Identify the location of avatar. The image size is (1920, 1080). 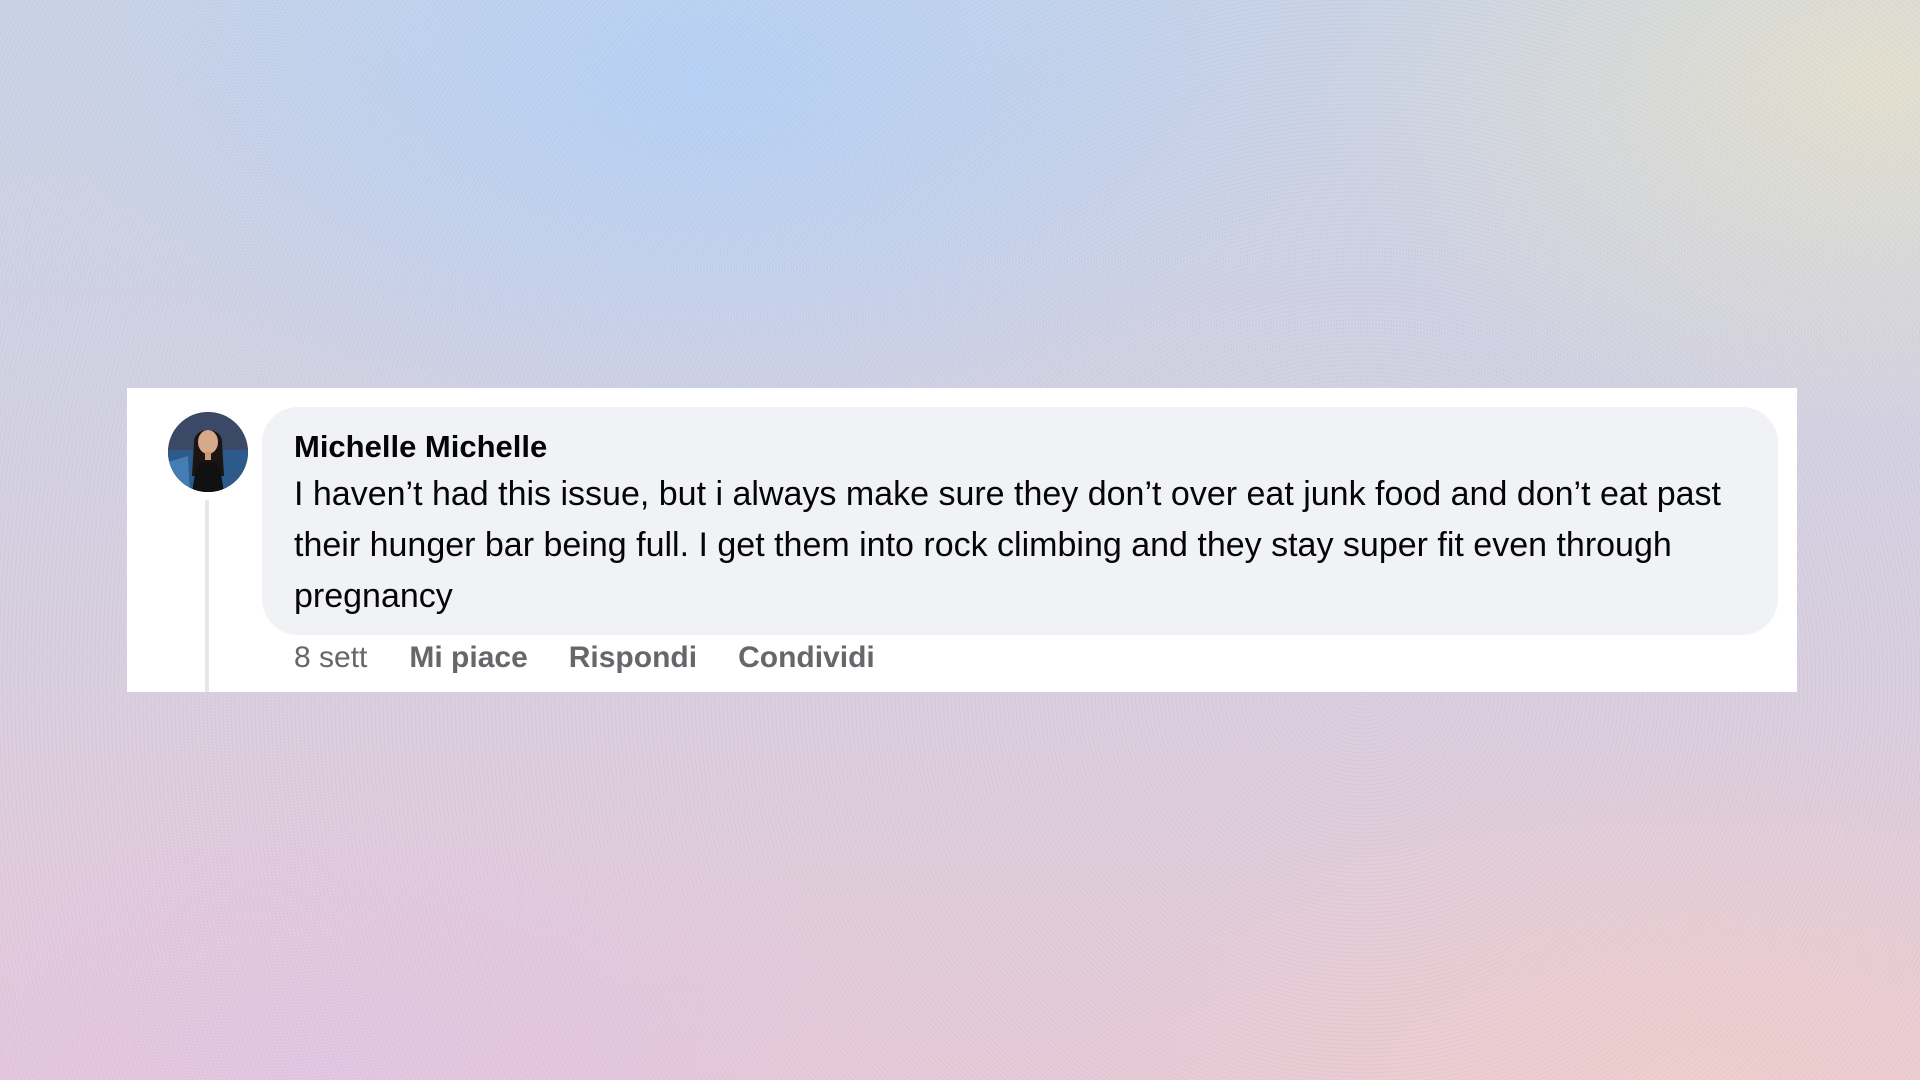
(208, 452).